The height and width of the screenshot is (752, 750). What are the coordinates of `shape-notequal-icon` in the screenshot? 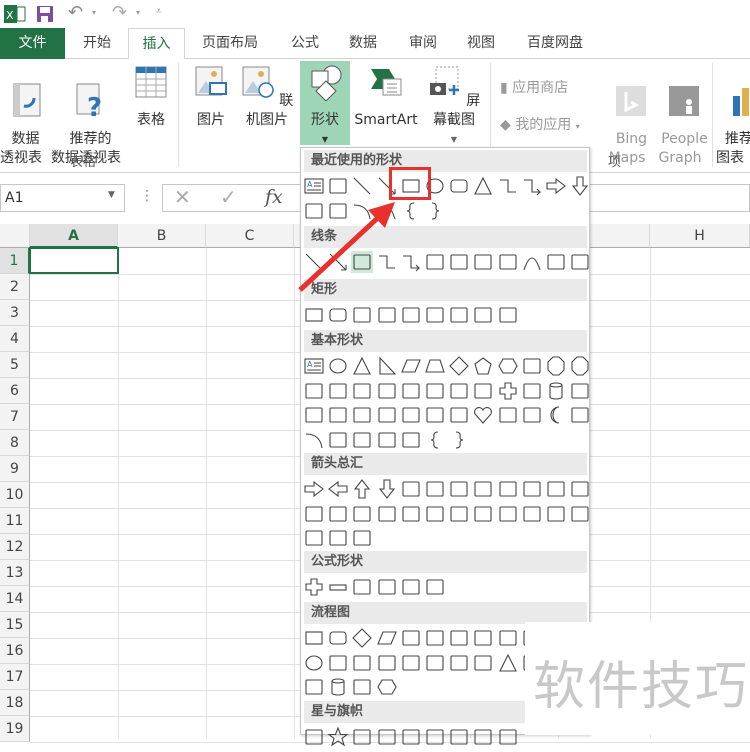 It's located at (435, 587).